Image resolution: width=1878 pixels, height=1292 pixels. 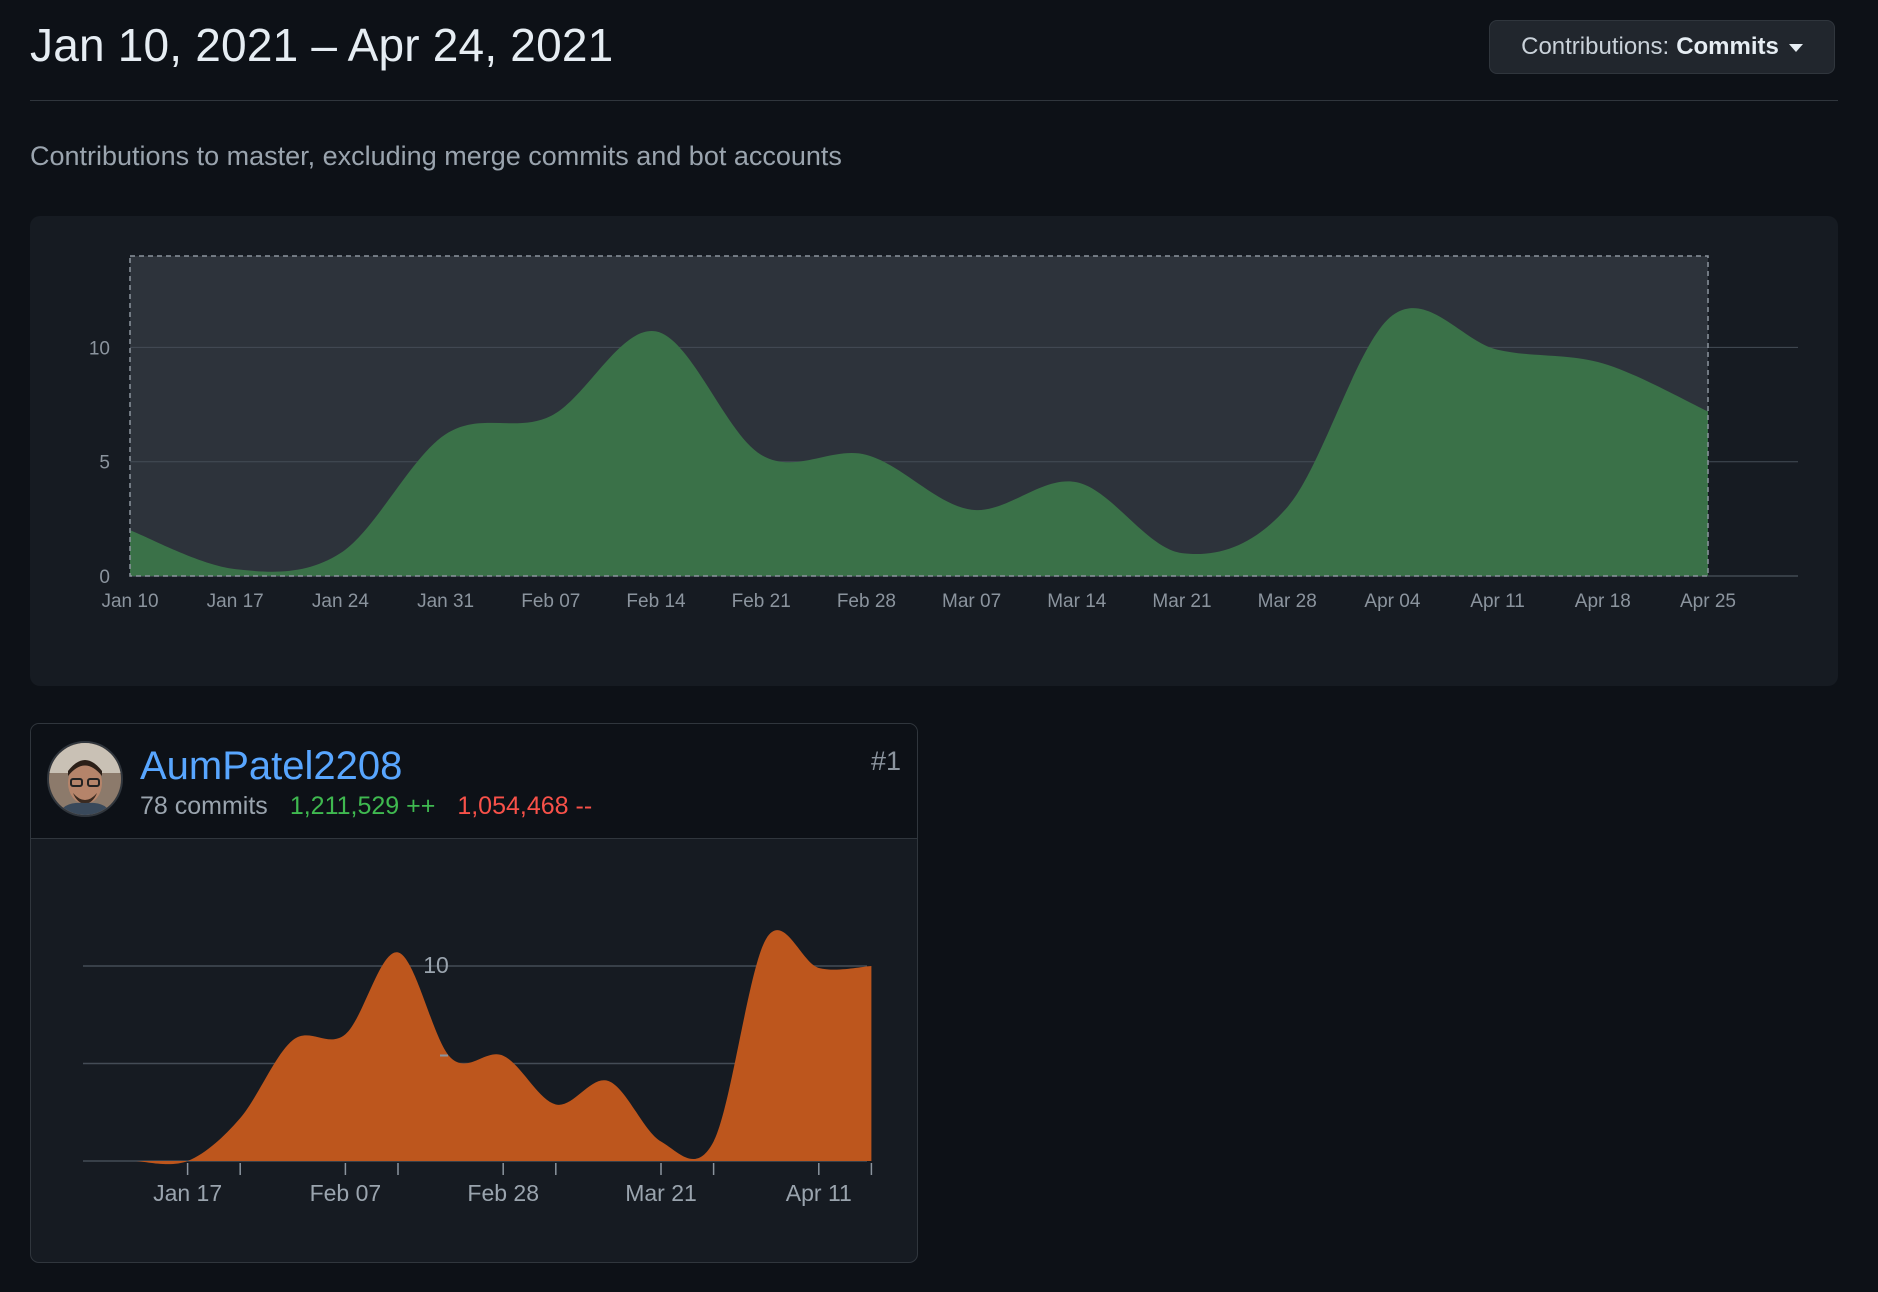 What do you see at coordinates (1708, 601) in the screenshot?
I see `x-tick-label: Apr 25` at bounding box center [1708, 601].